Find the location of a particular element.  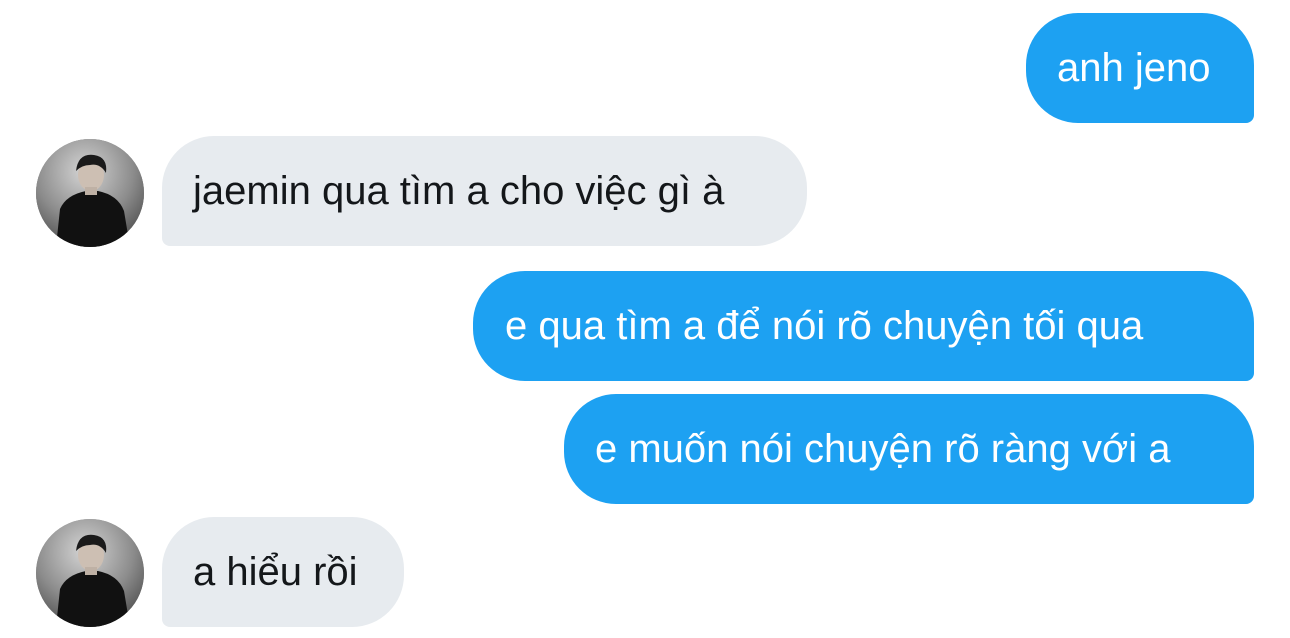

message-bubble-sent: anh jeno is located at coordinates (1140, 68).